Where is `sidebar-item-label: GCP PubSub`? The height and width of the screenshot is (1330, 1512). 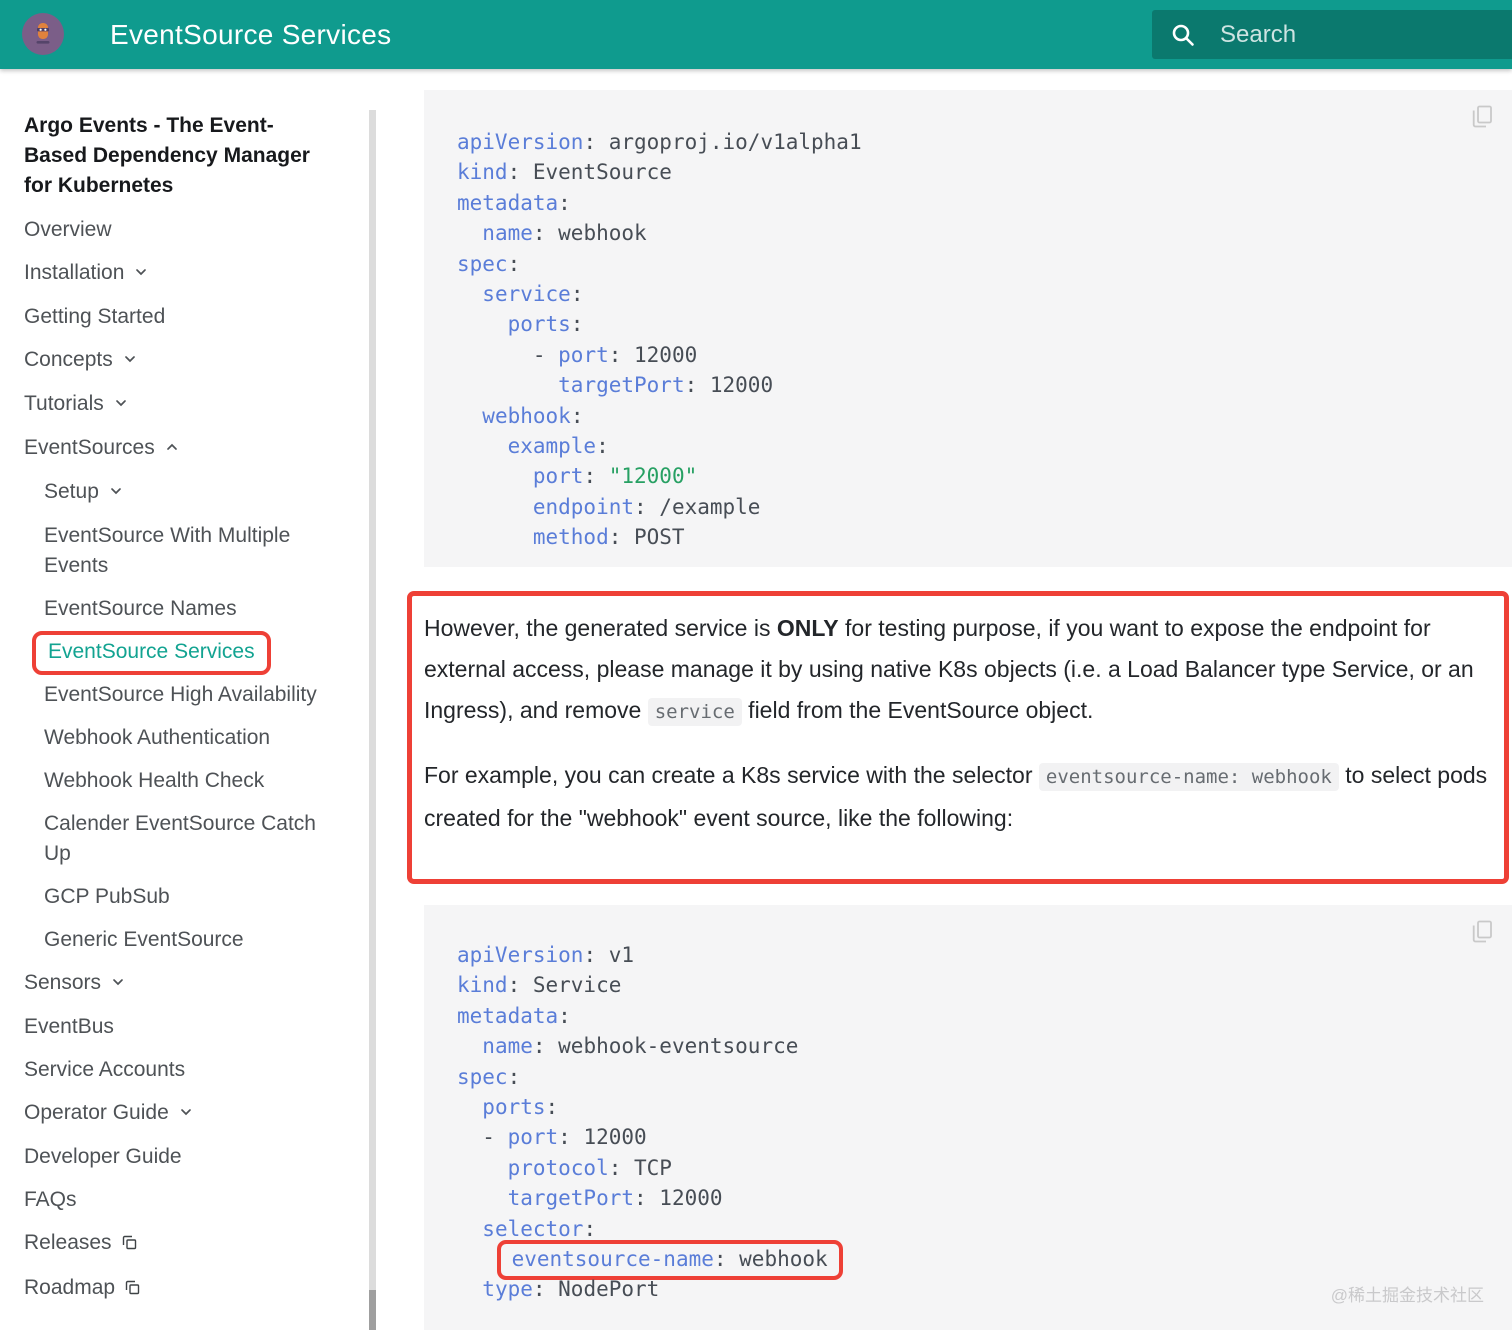
sidebar-item-label: GCP PubSub is located at coordinates (107, 896).